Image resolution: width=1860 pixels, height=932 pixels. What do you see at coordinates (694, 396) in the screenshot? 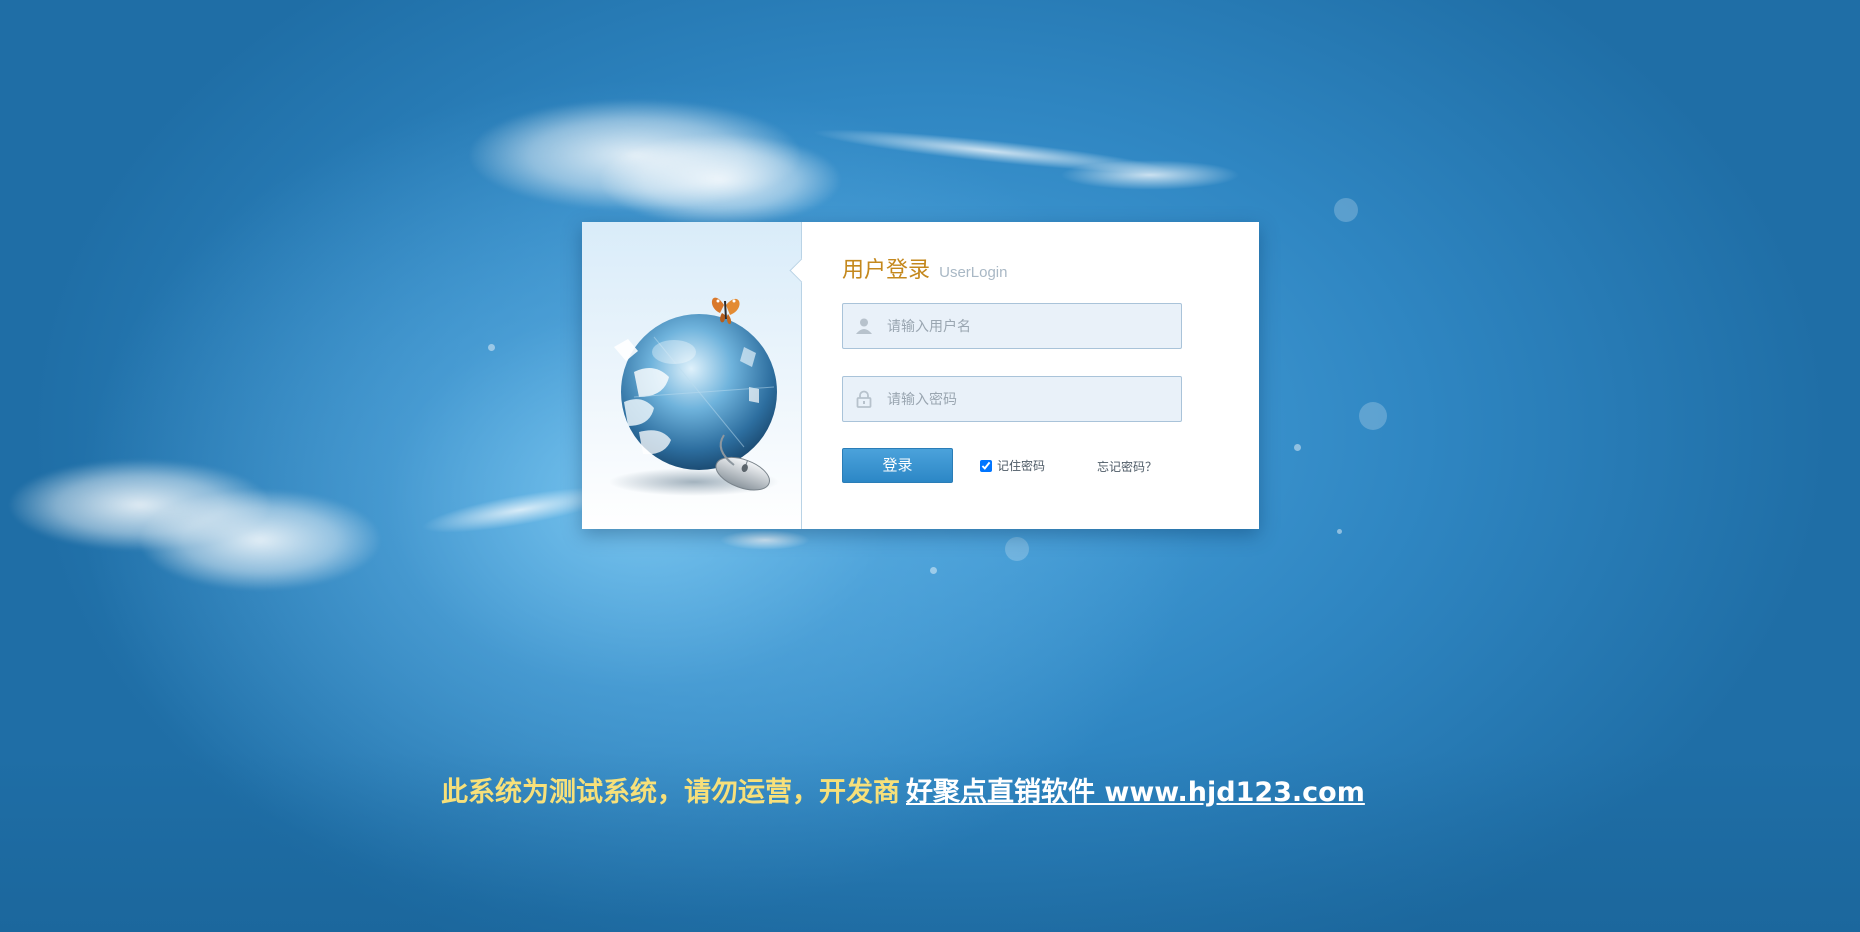
I see `globe-puzzle-illustration` at bounding box center [694, 396].